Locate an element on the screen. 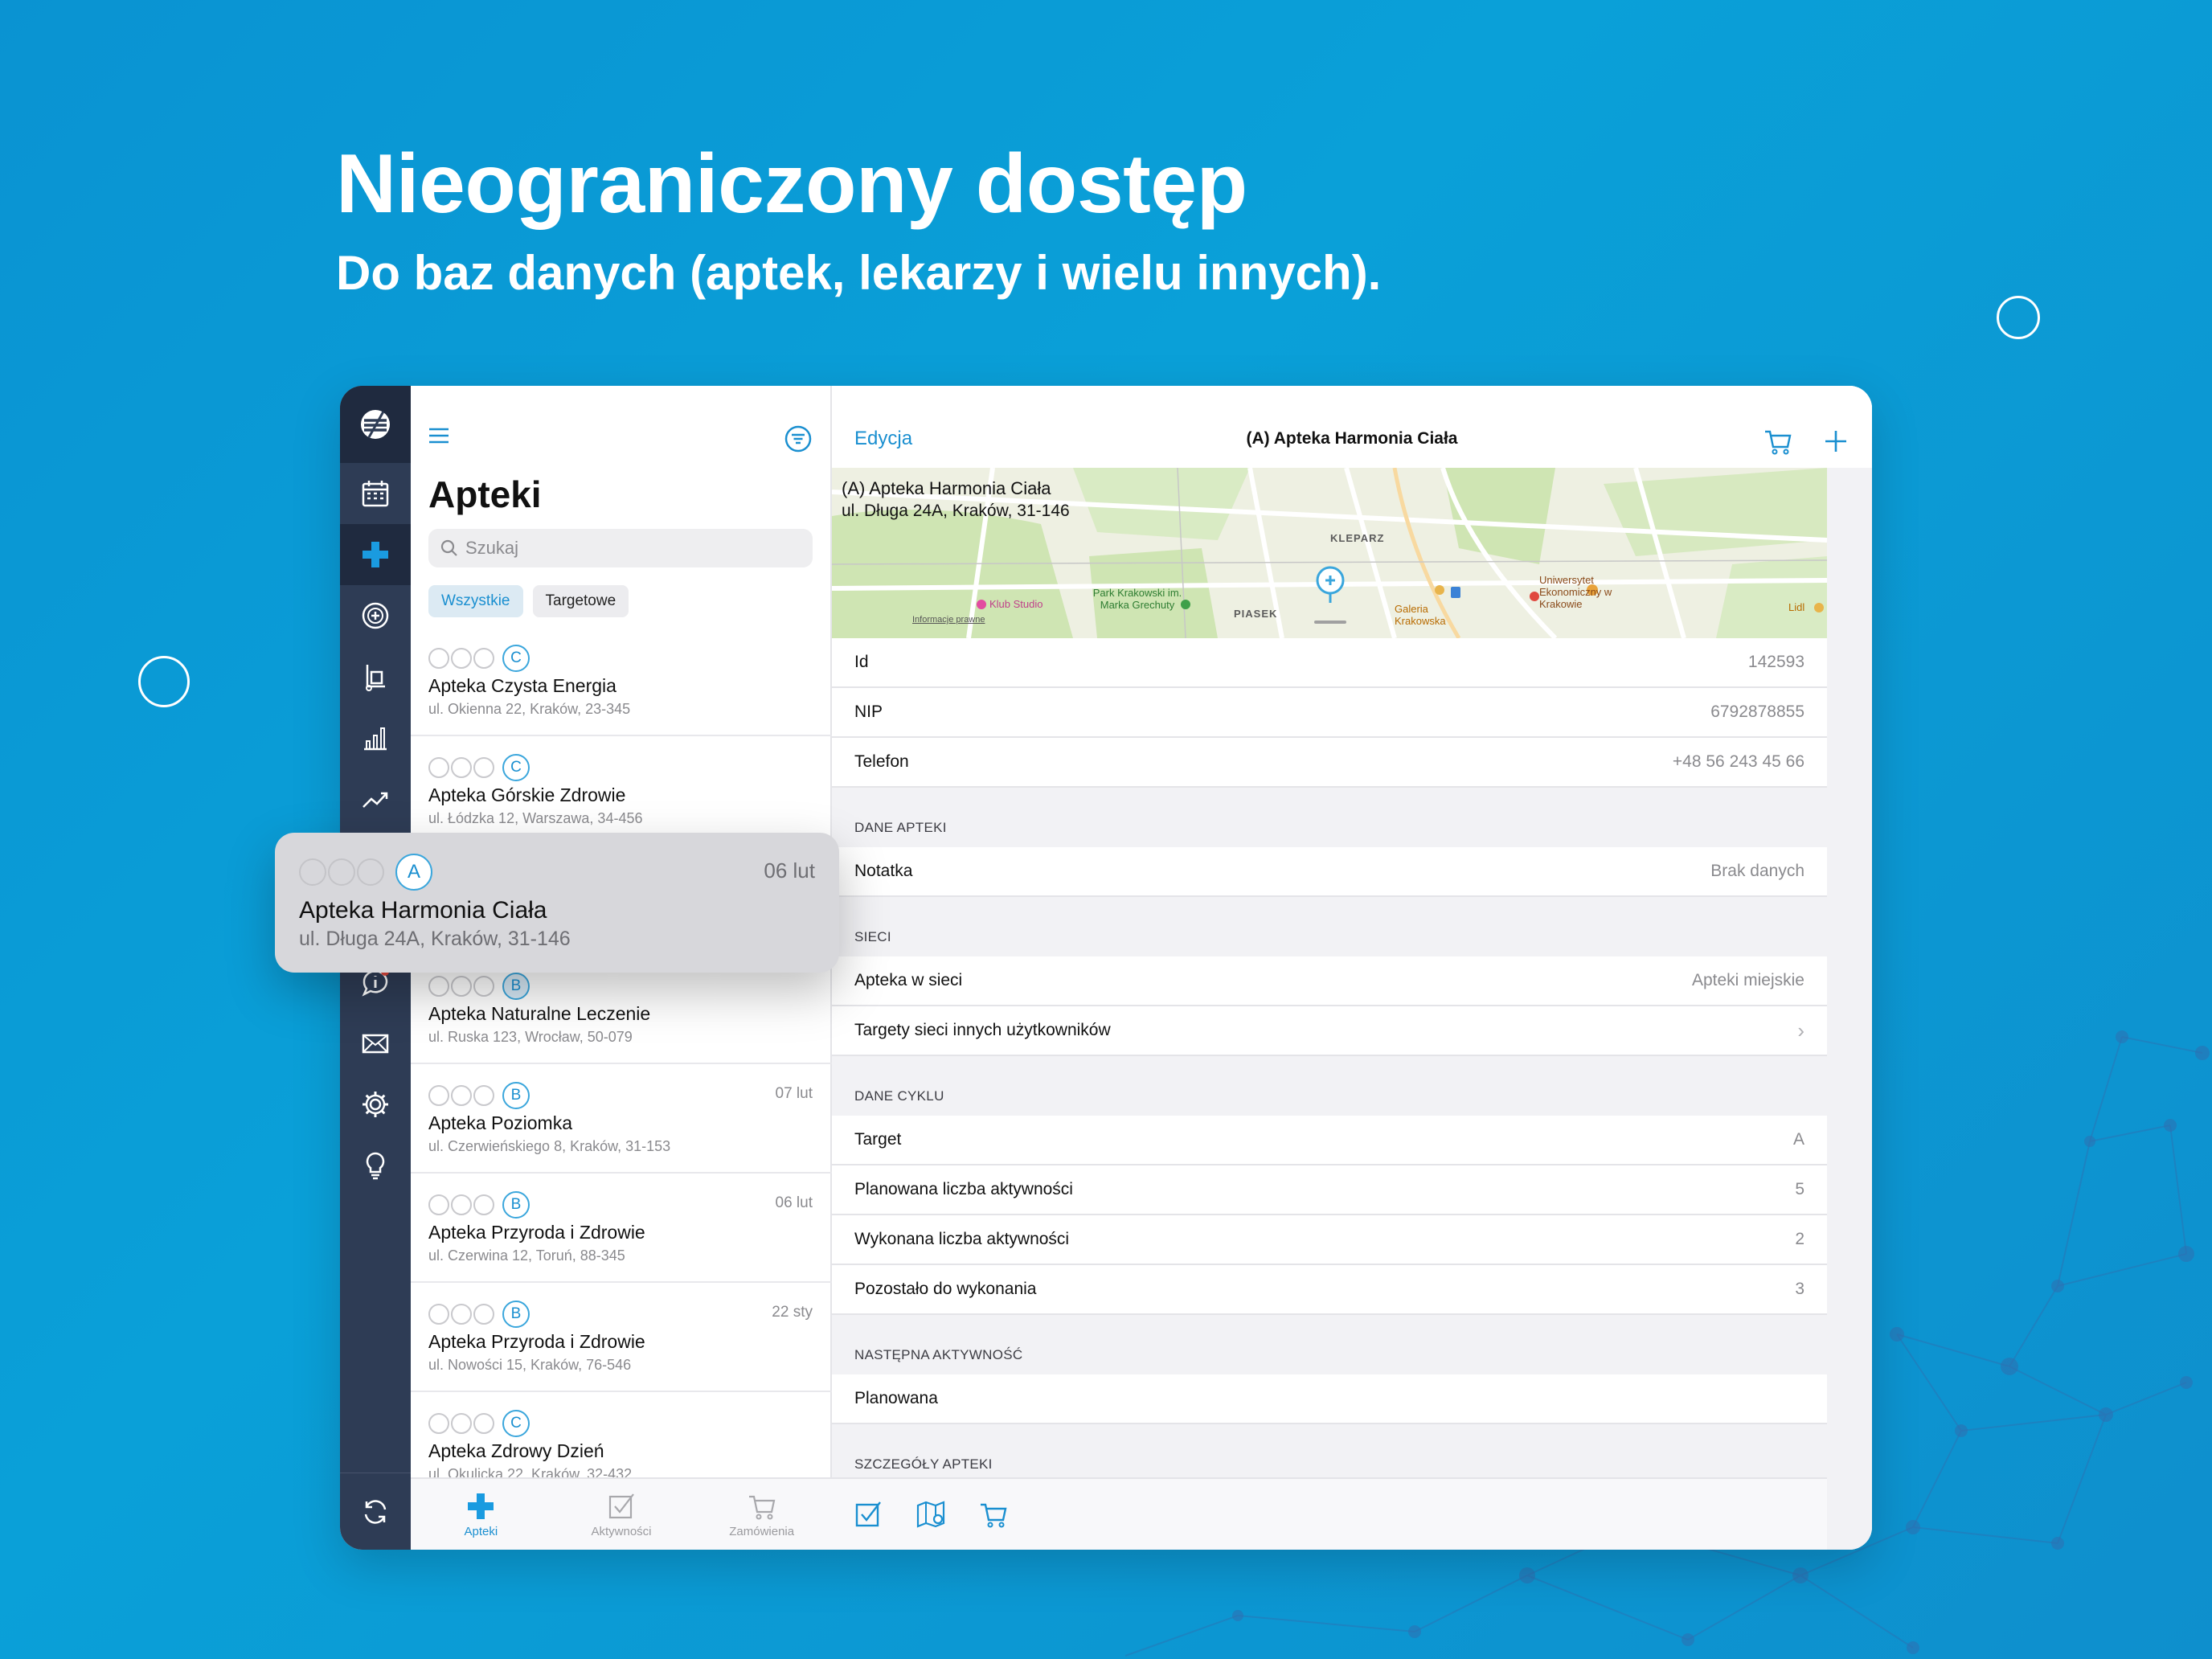  section-title: SZCZEGÓŁY APTEKI is located at coordinates (924, 1464).